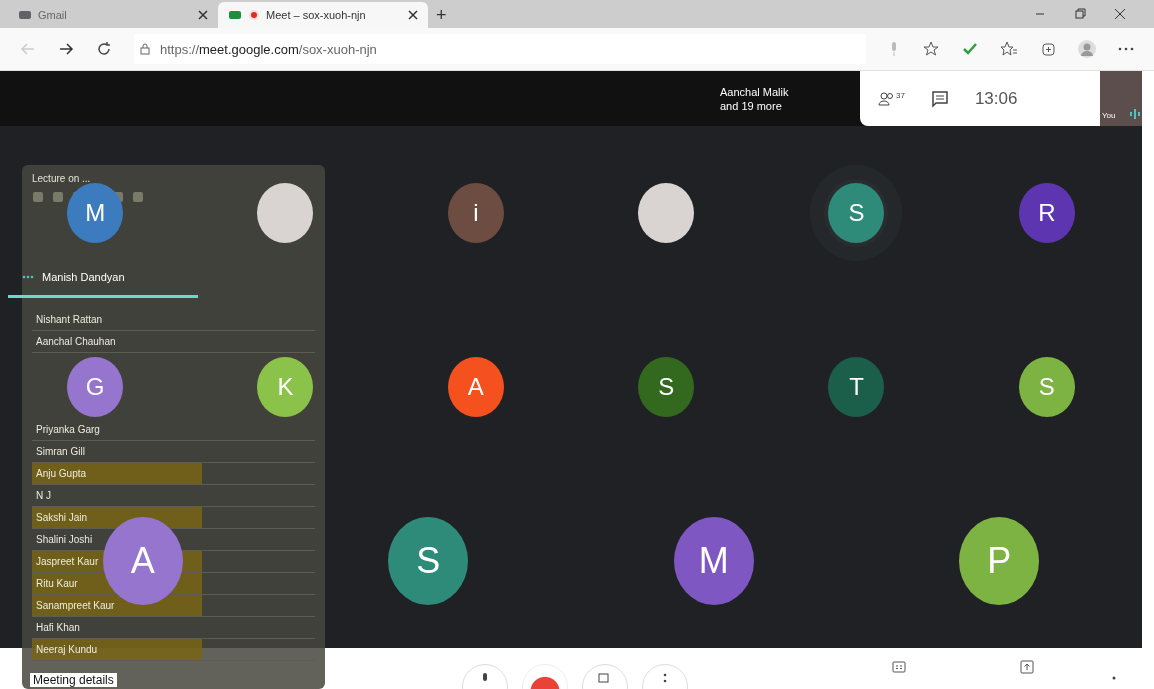  I want to click on attendee-row: Ritu Kaur, so click(173, 584).